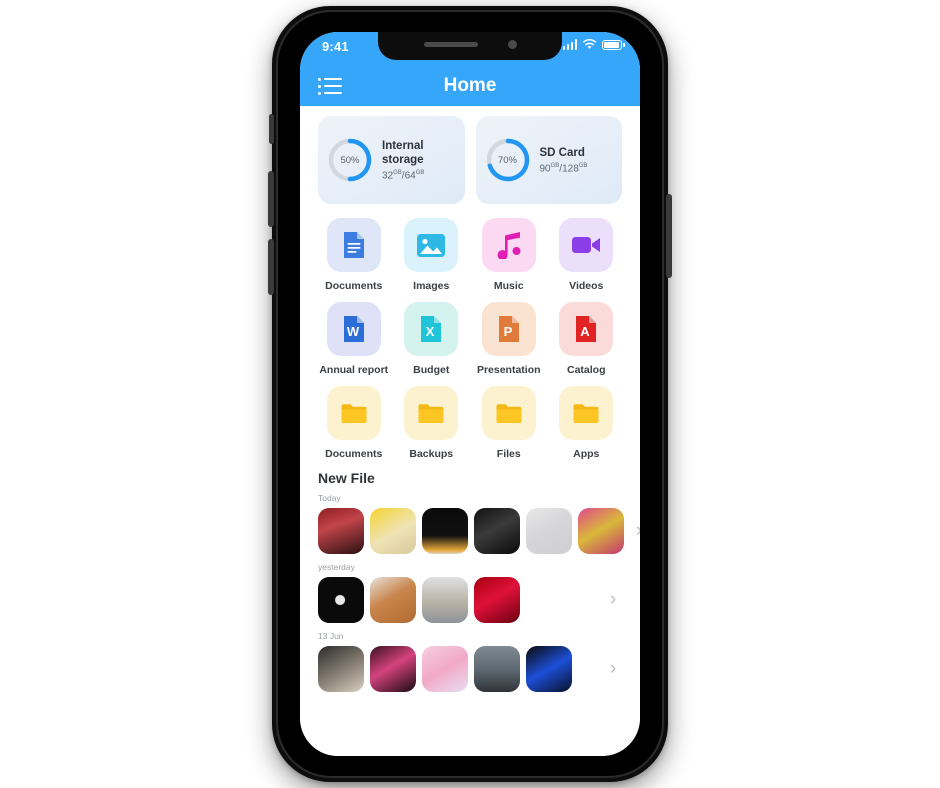 The height and width of the screenshot is (788, 940). What do you see at coordinates (271, 129) in the screenshot?
I see `silent-switch-button` at bounding box center [271, 129].